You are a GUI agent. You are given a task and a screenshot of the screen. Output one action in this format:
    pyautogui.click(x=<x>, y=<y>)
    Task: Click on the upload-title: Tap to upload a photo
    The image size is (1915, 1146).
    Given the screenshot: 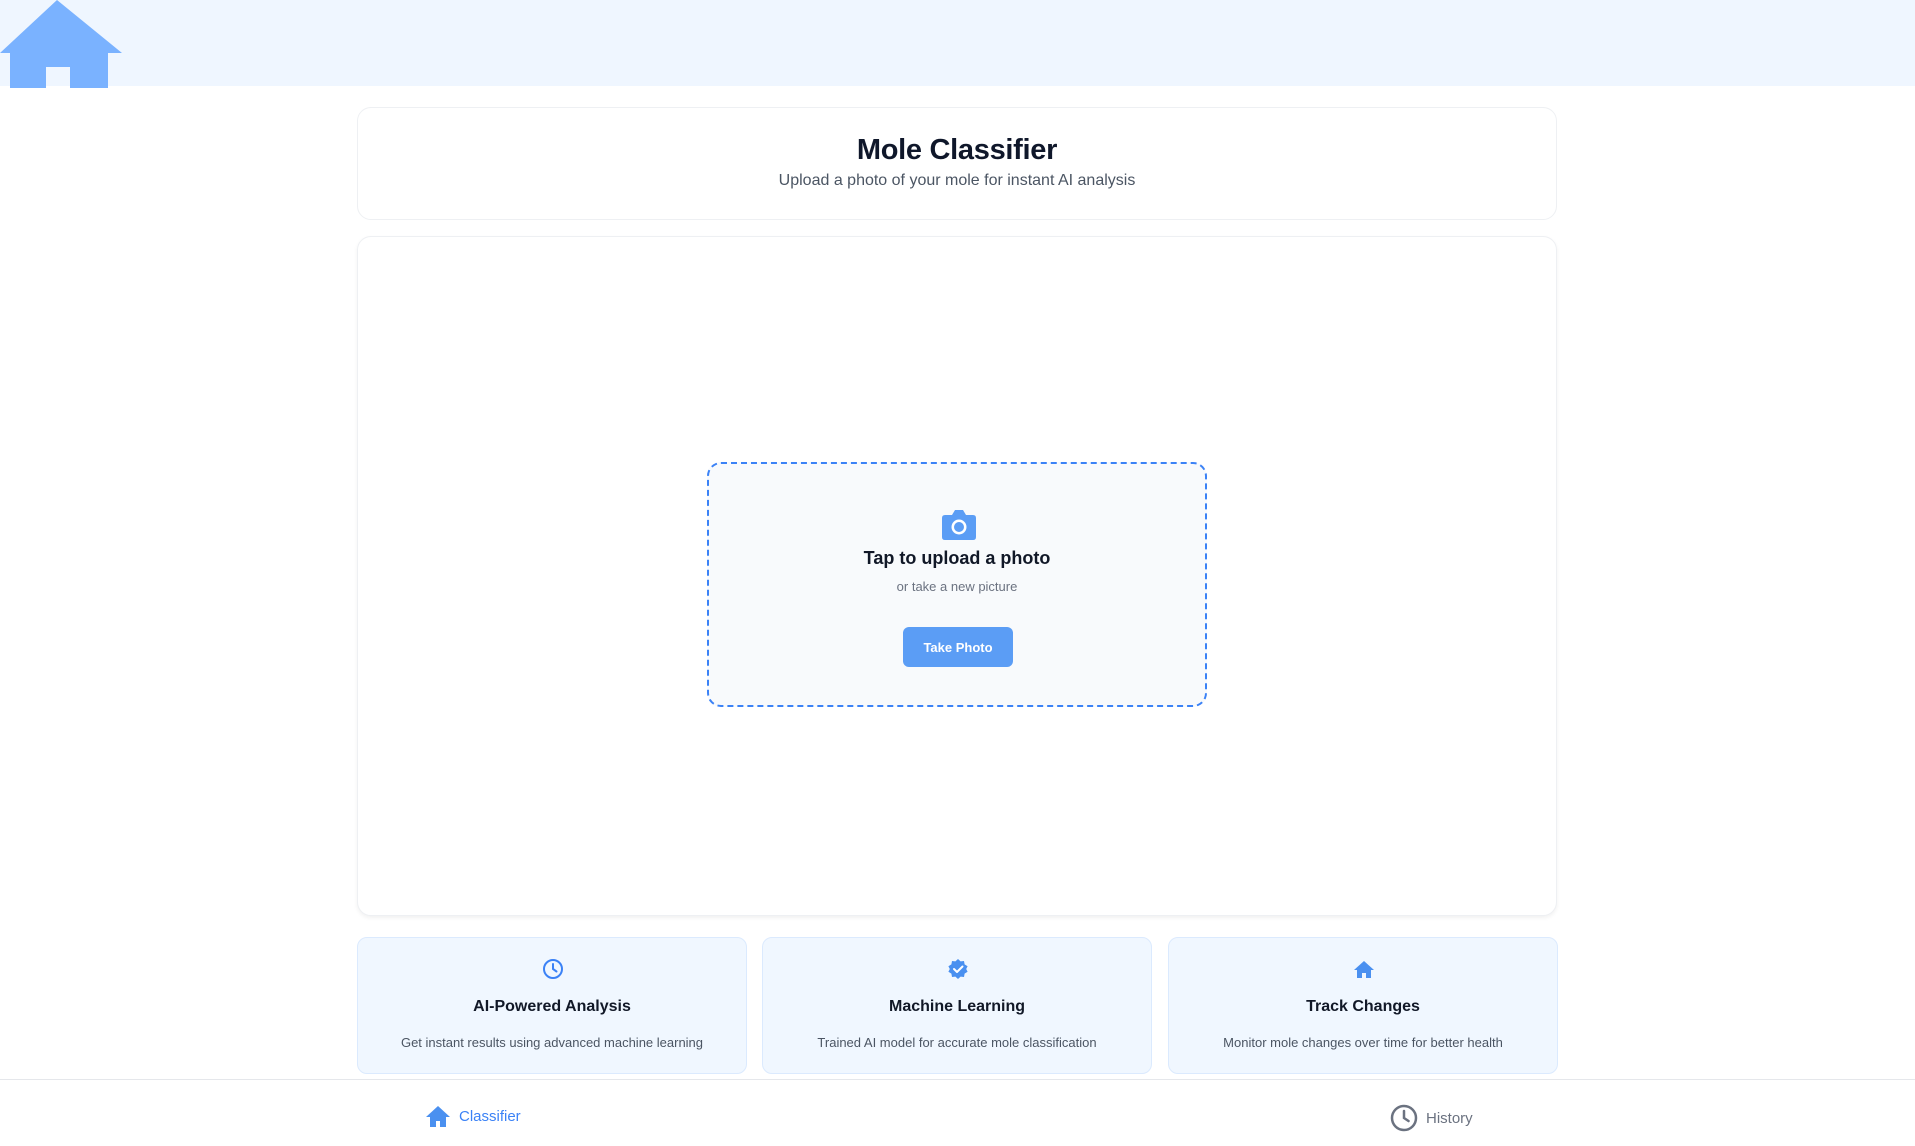 What is the action you would take?
    pyautogui.click(x=957, y=558)
    